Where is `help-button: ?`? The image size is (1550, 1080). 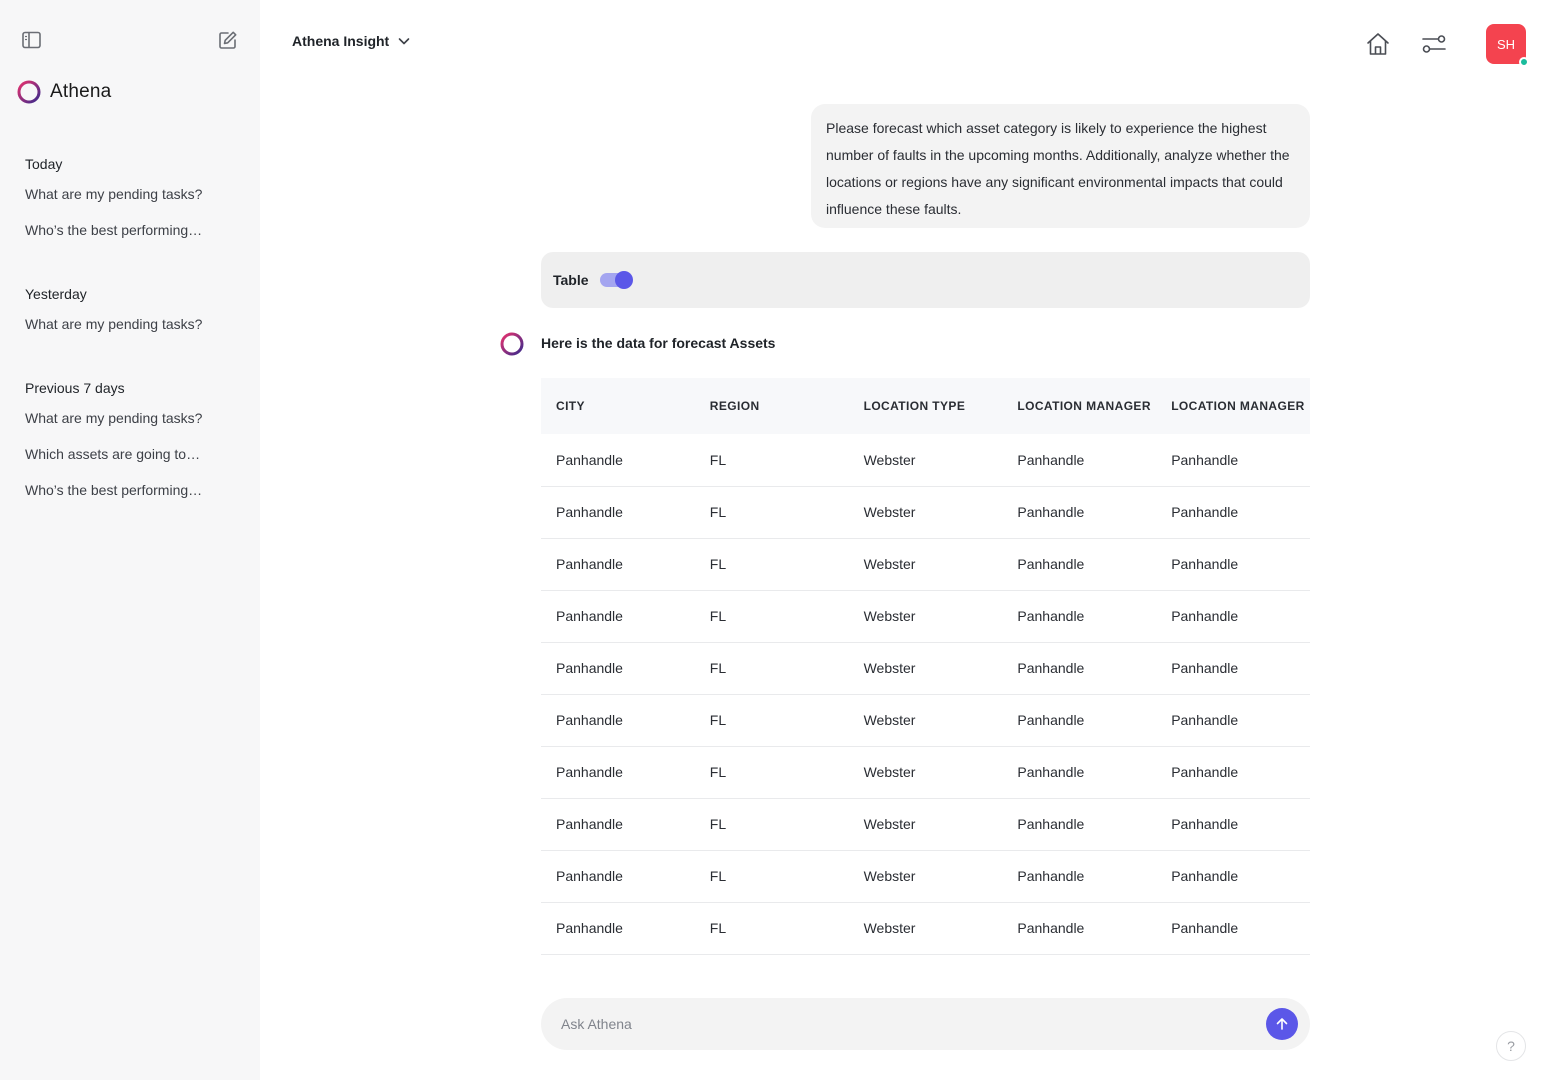 help-button: ? is located at coordinates (1511, 1046).